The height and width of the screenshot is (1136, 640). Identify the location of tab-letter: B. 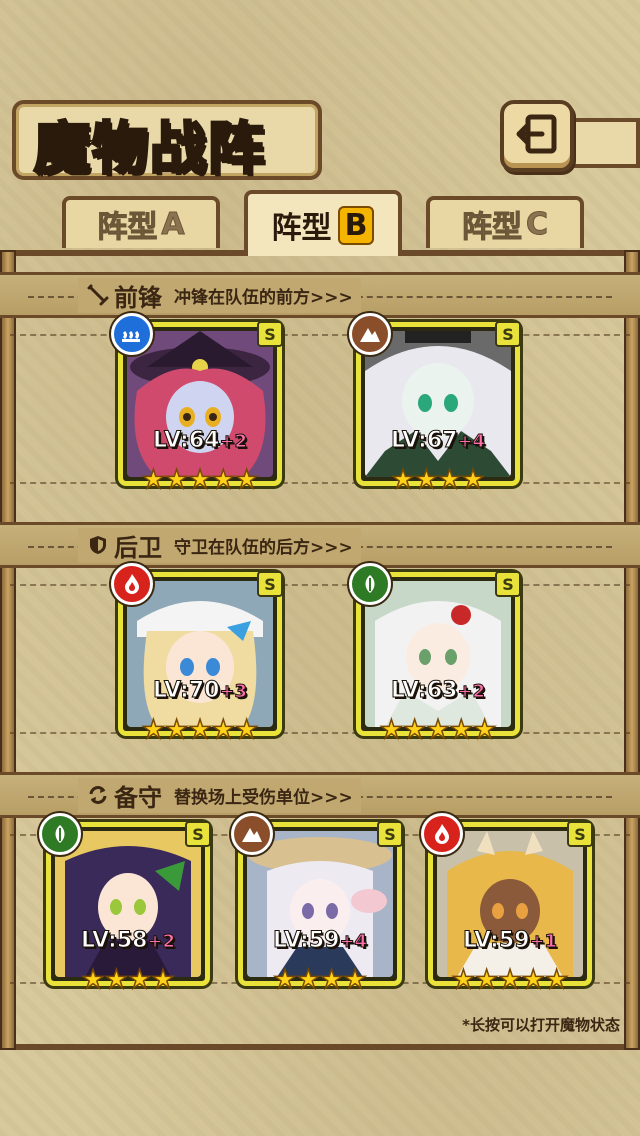
(356, 225).